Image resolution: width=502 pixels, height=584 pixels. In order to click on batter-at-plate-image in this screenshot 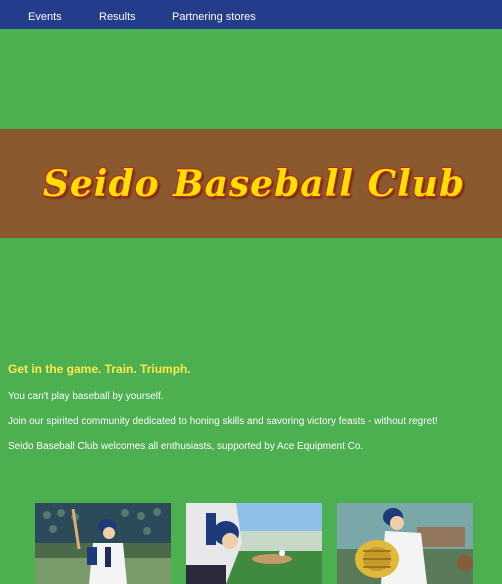, I will do `click(103, 543)`.